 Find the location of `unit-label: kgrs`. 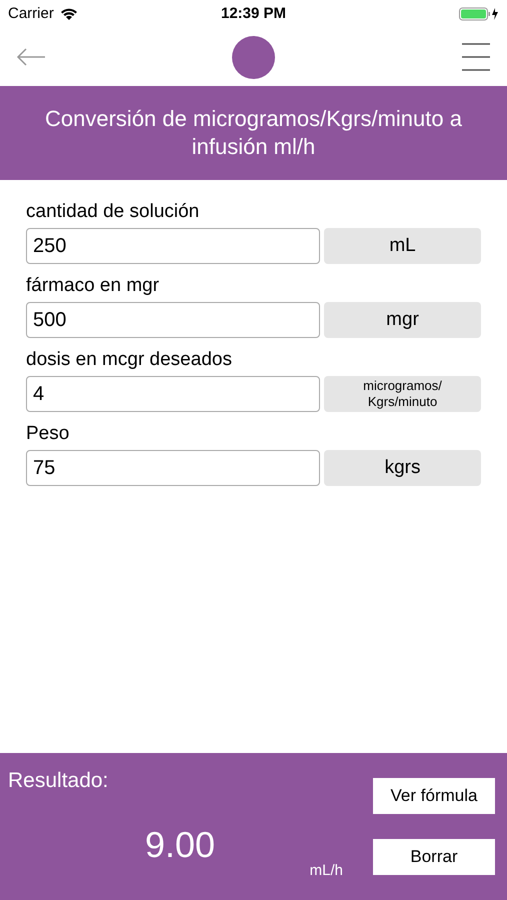

unit-label: kgrs is located at coordinates (402, 468).